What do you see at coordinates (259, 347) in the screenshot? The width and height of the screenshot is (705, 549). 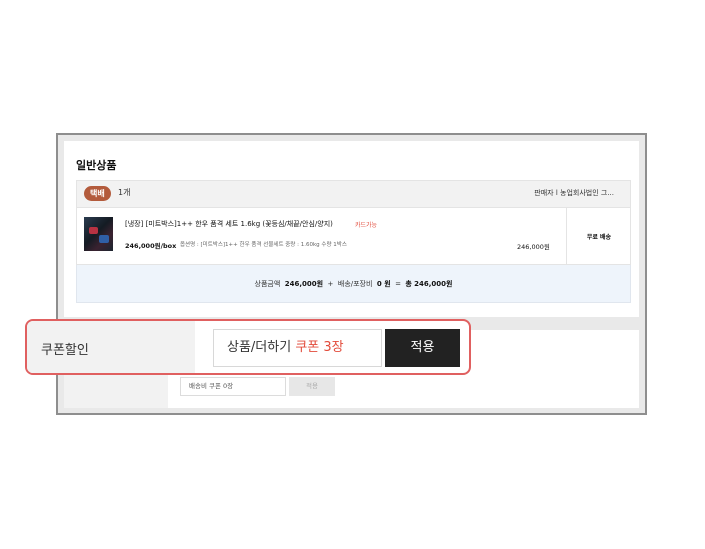 I see `coupon-field-text: 상품/더하기` at bounding box center [259, 347].